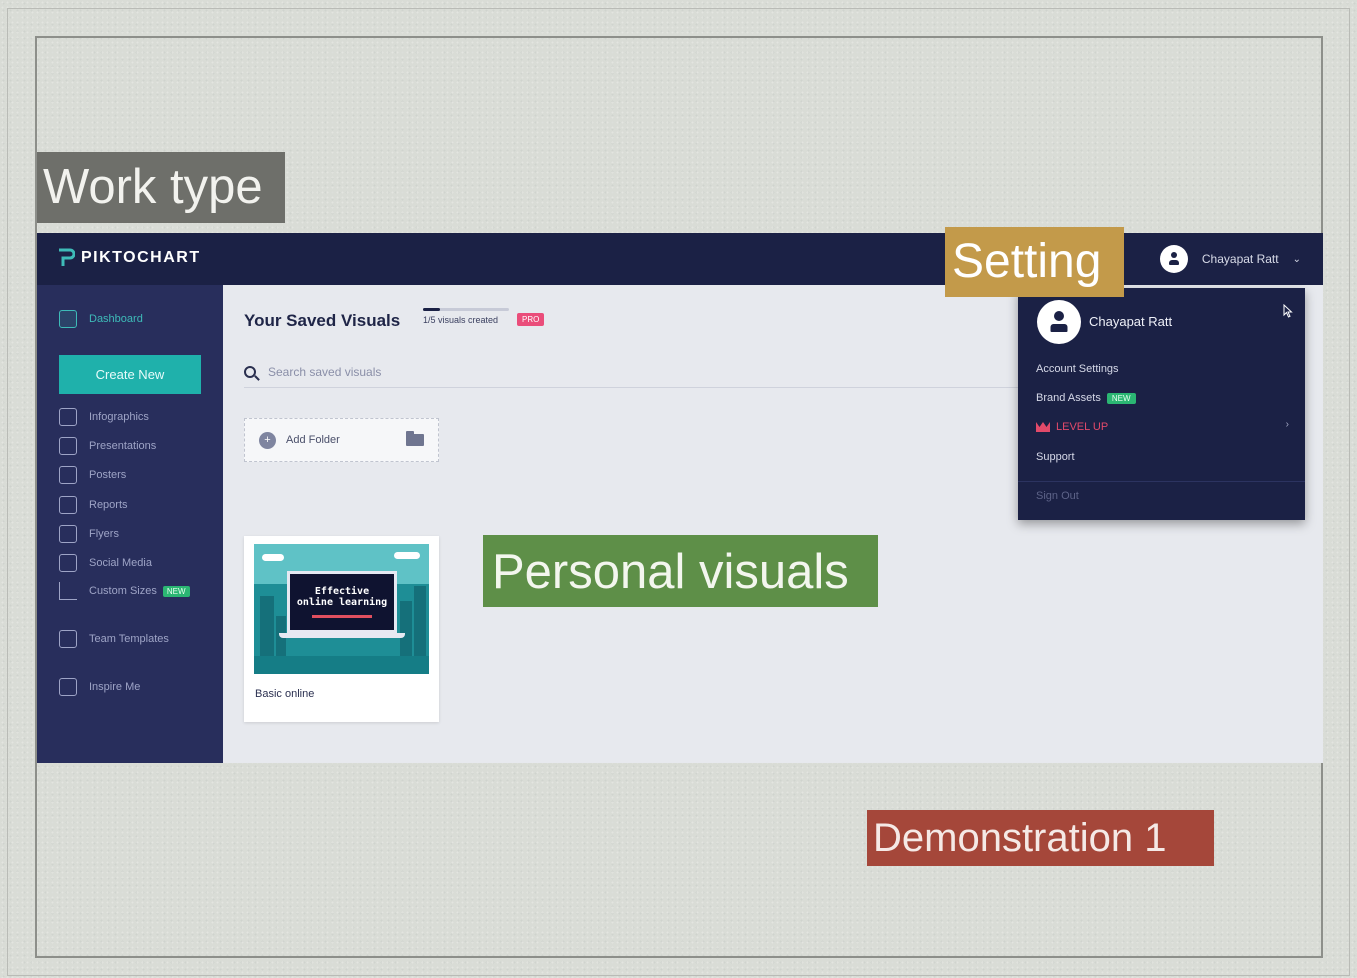 The height and width of the screenshot is (978, 1357). What do you see at coordinates (67, 257) in the screenshot?
I see `piktochart-logo-icon` at bounding box center [67, 257].